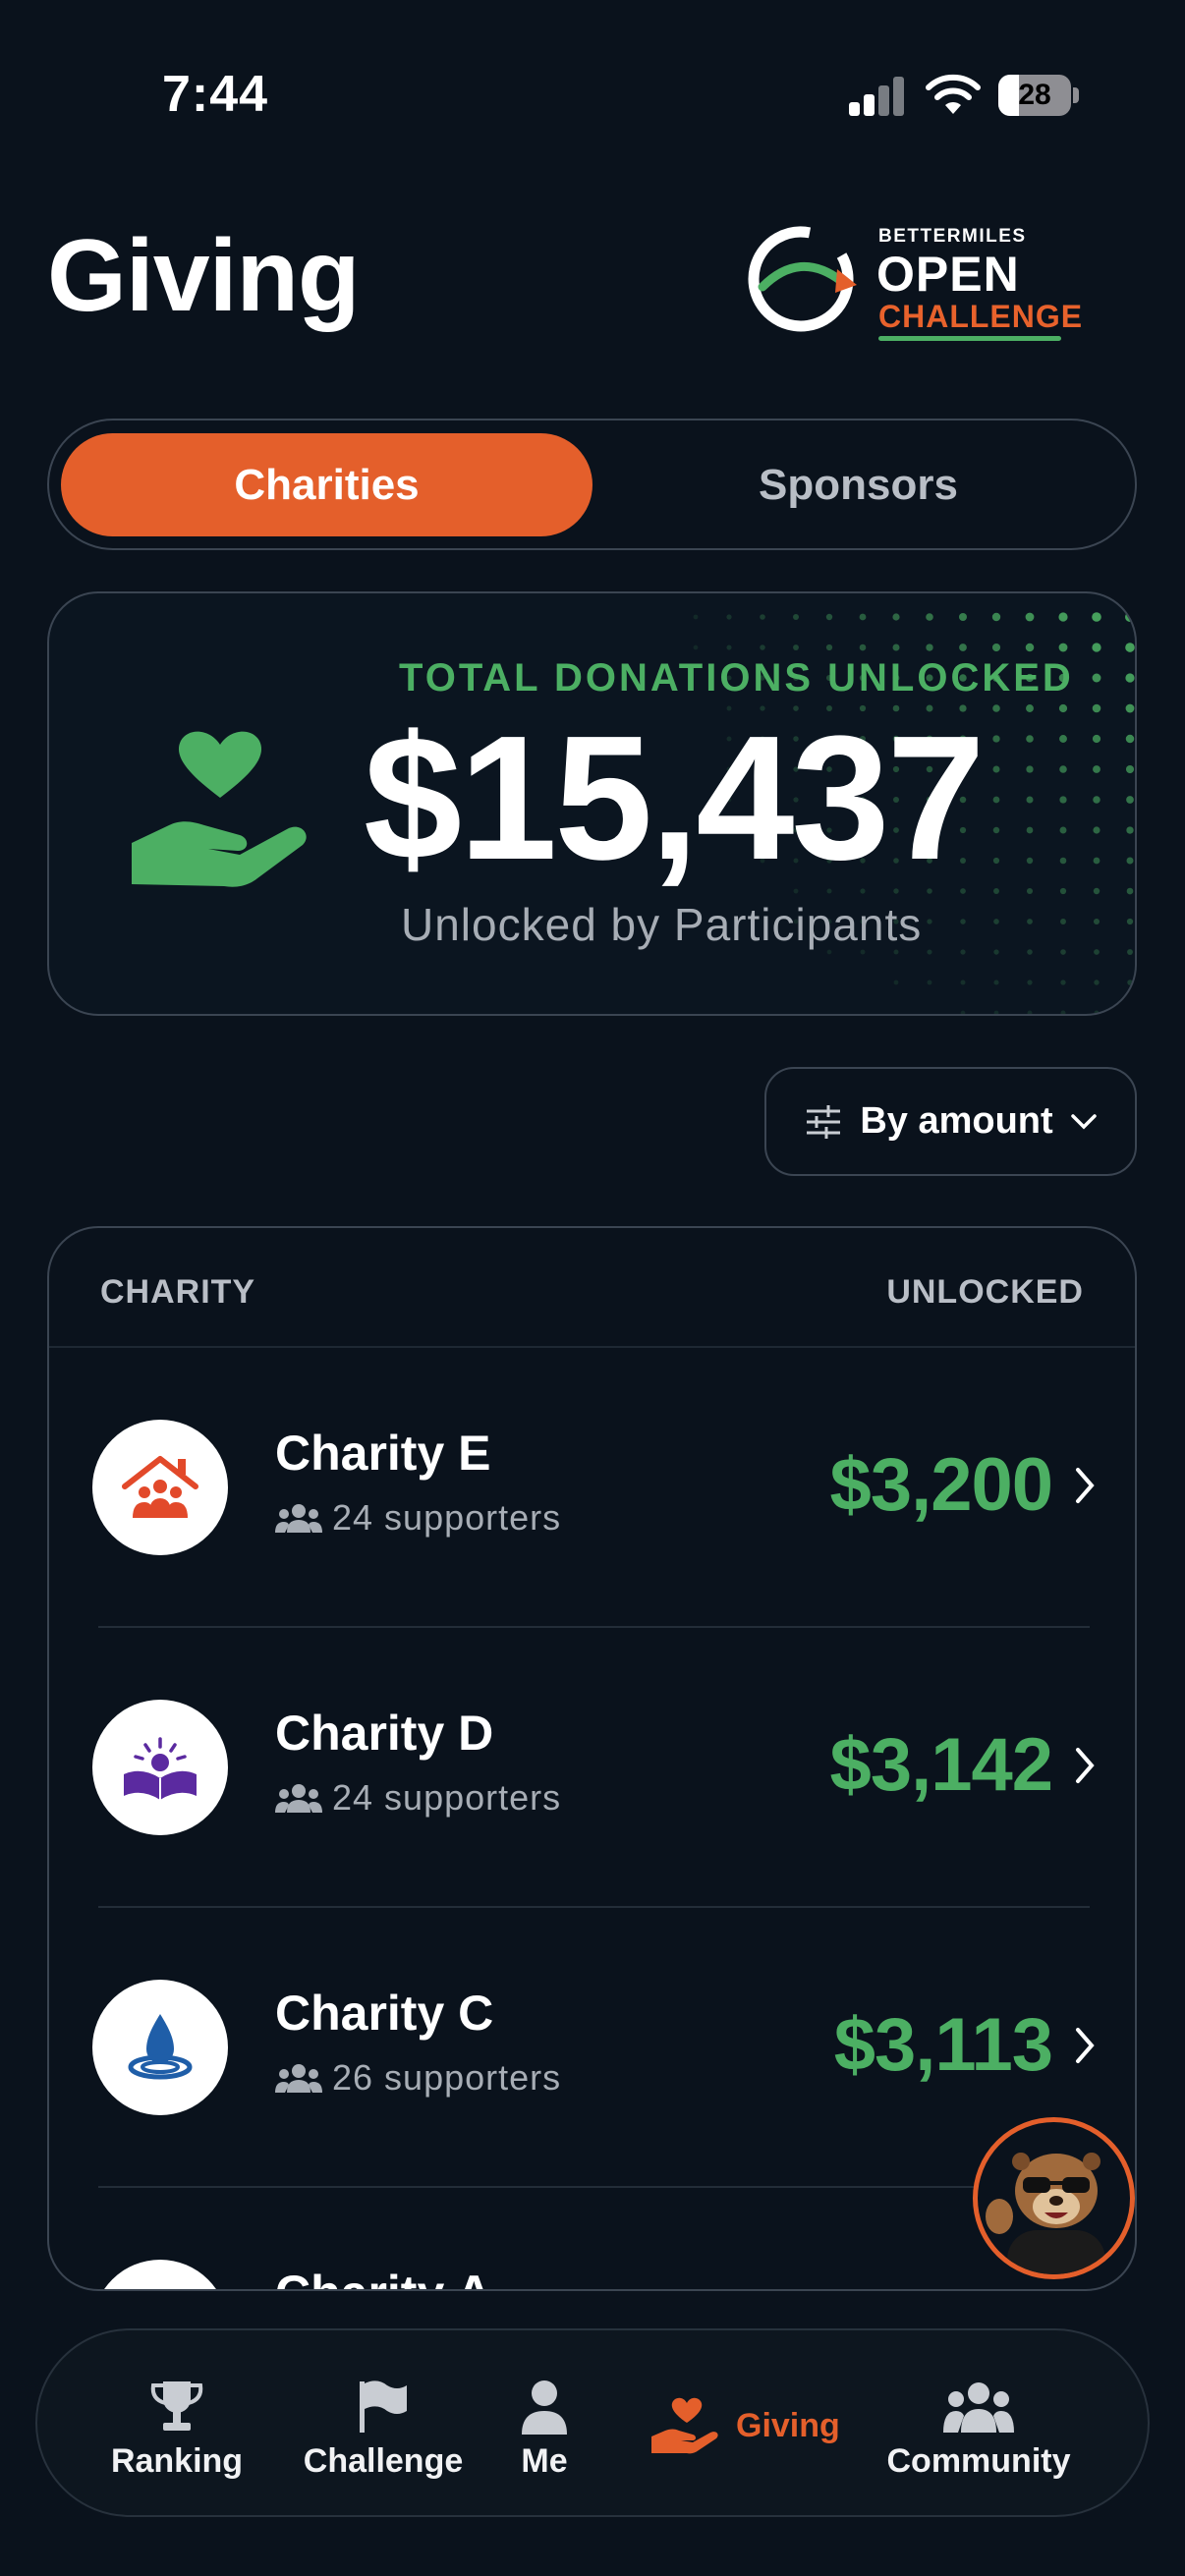 This screenshot has width=1185, height=2576. I want to click on mascot-assistant-button, so click(1054, 2198).